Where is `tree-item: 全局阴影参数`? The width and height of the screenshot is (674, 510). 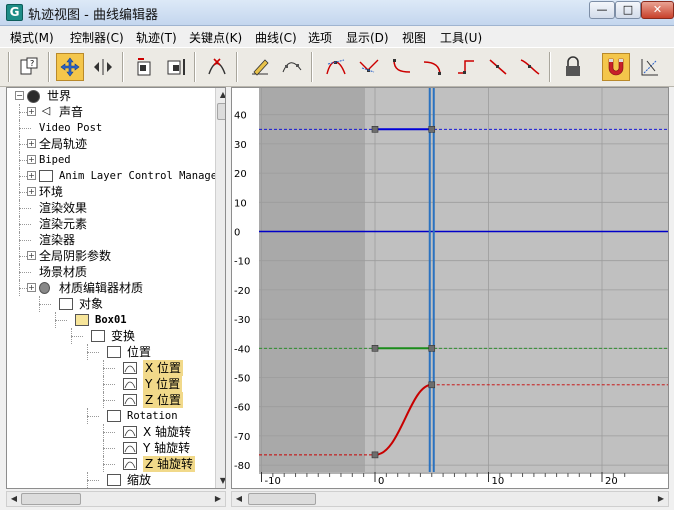 tree-item: 全局阴影参数 is located at coordinates (75, 256).